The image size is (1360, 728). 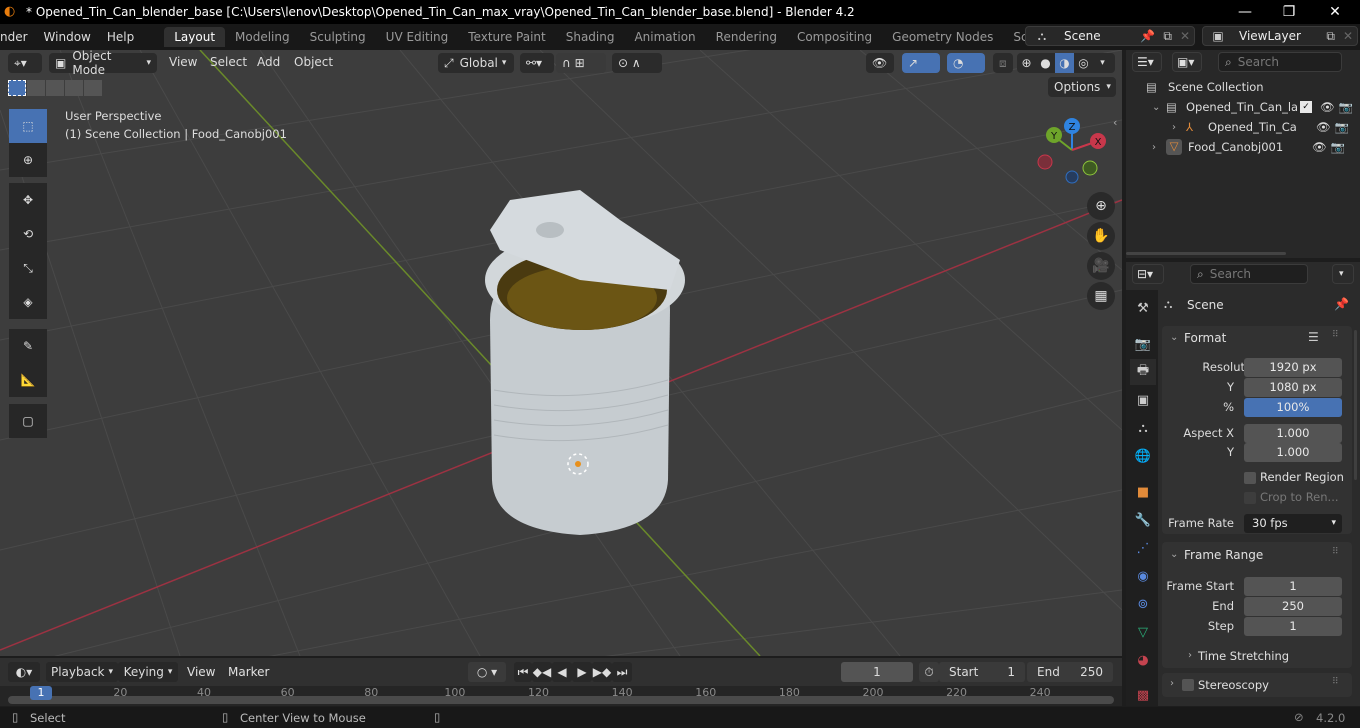 What do you see at coordinates (664, 37) in the screenshot?
I see `tab-animation: Animation` at bounding box center [664, 37].